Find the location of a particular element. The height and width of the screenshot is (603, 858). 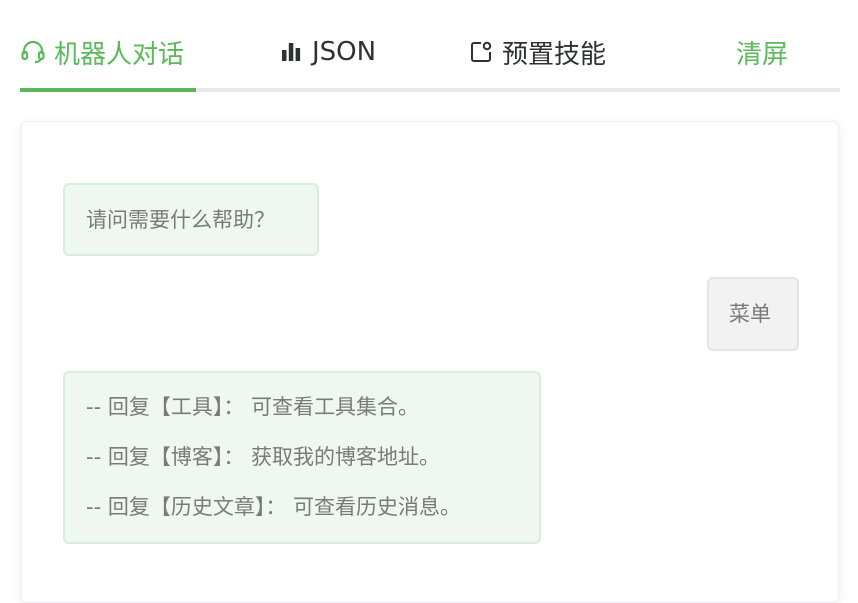

tab-preset-skills-label: 预置技能 is located at coordinates (554, 54).